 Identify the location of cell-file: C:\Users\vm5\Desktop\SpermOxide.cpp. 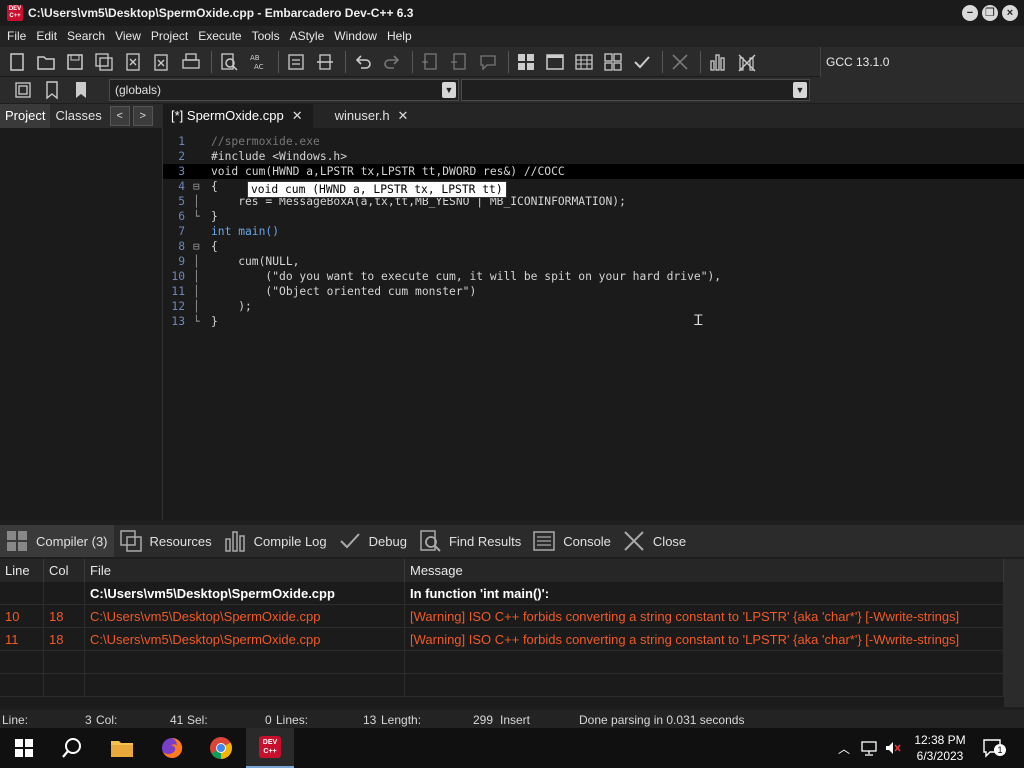
(245, 616).